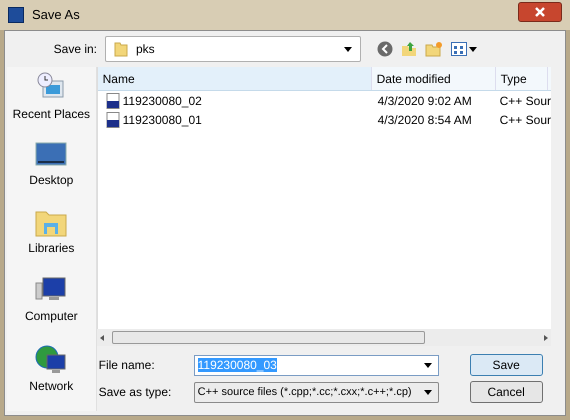 This screenshot has width=570, height=420. I want to click on window-title: Save As, so click(56, 15).